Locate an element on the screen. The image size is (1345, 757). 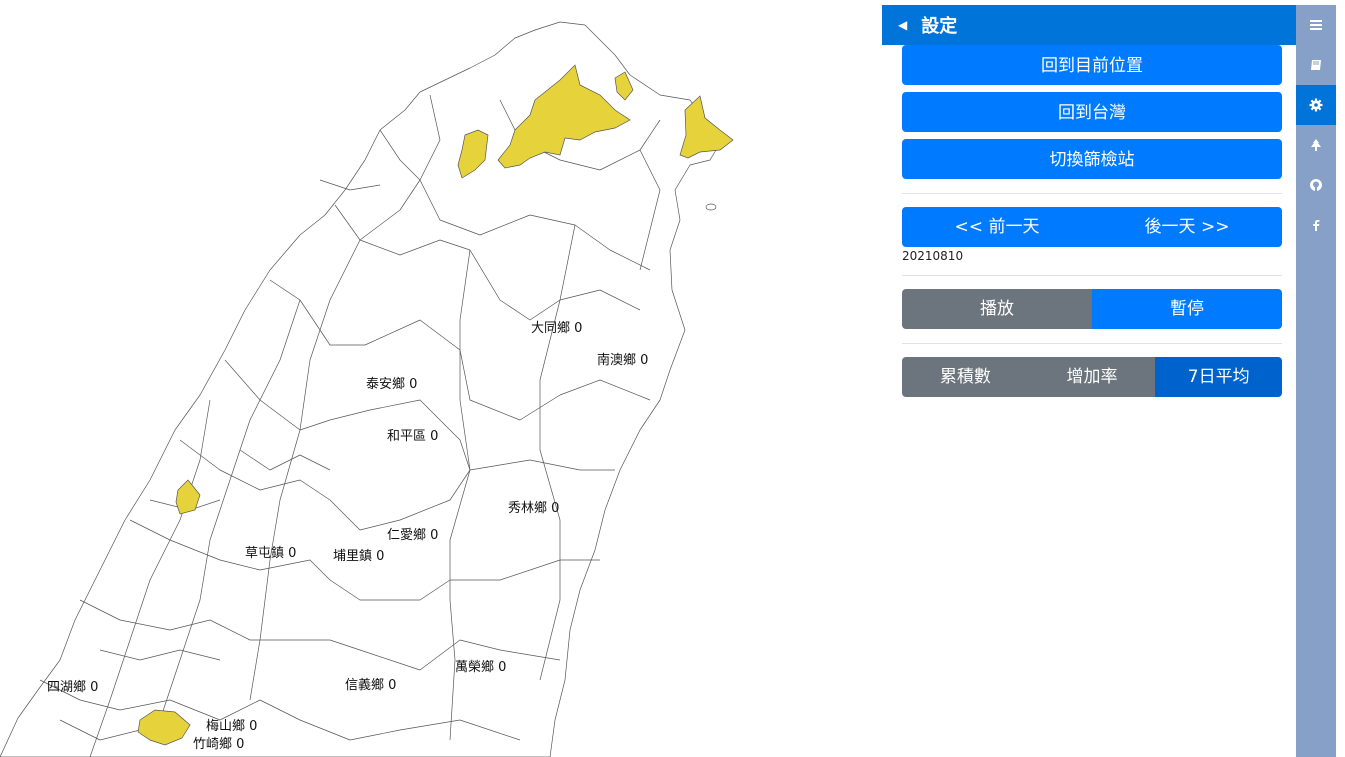
mode-growth-button: 增加率 is located at coordinates (1092, 377).